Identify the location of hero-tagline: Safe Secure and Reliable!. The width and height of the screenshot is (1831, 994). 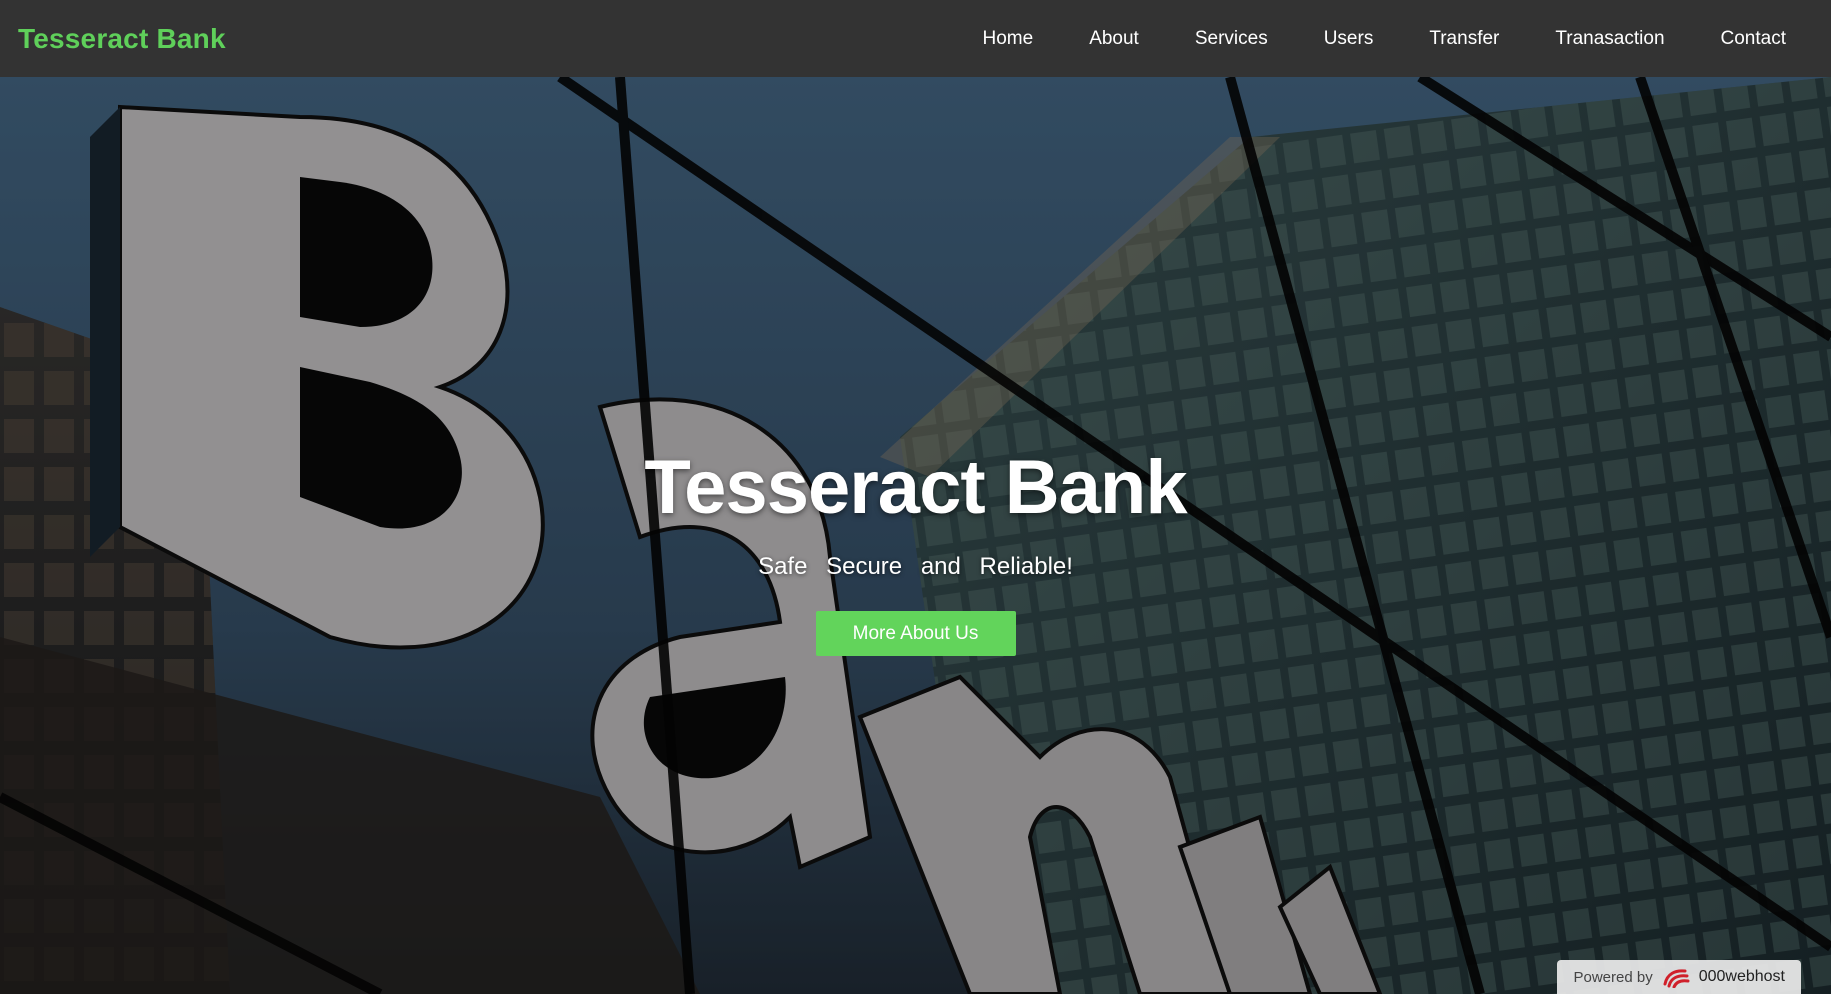
(915, 566).